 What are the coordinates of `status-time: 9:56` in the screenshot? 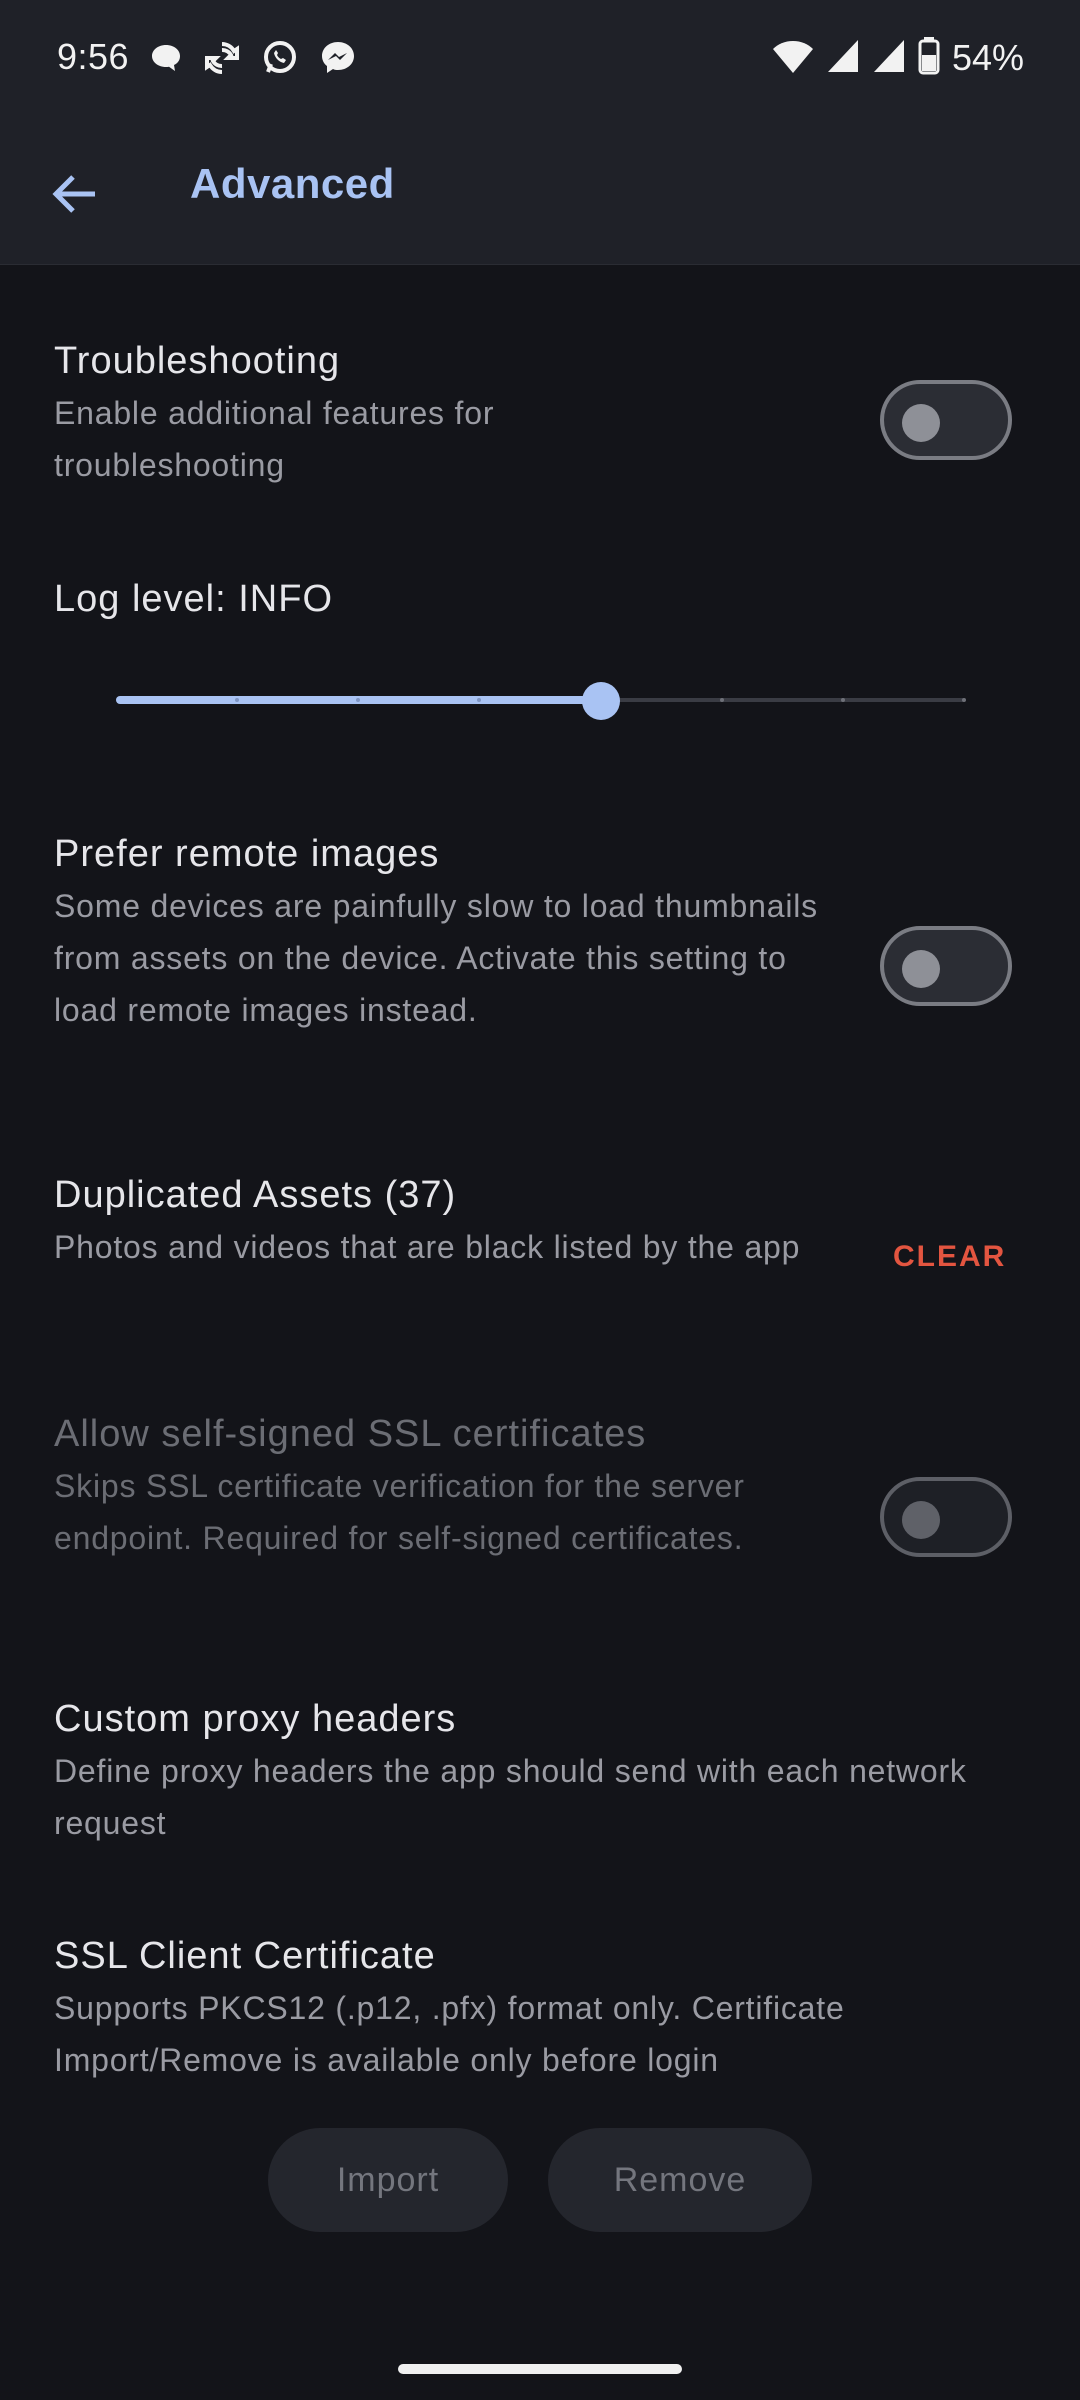 It's located at (93, 56).